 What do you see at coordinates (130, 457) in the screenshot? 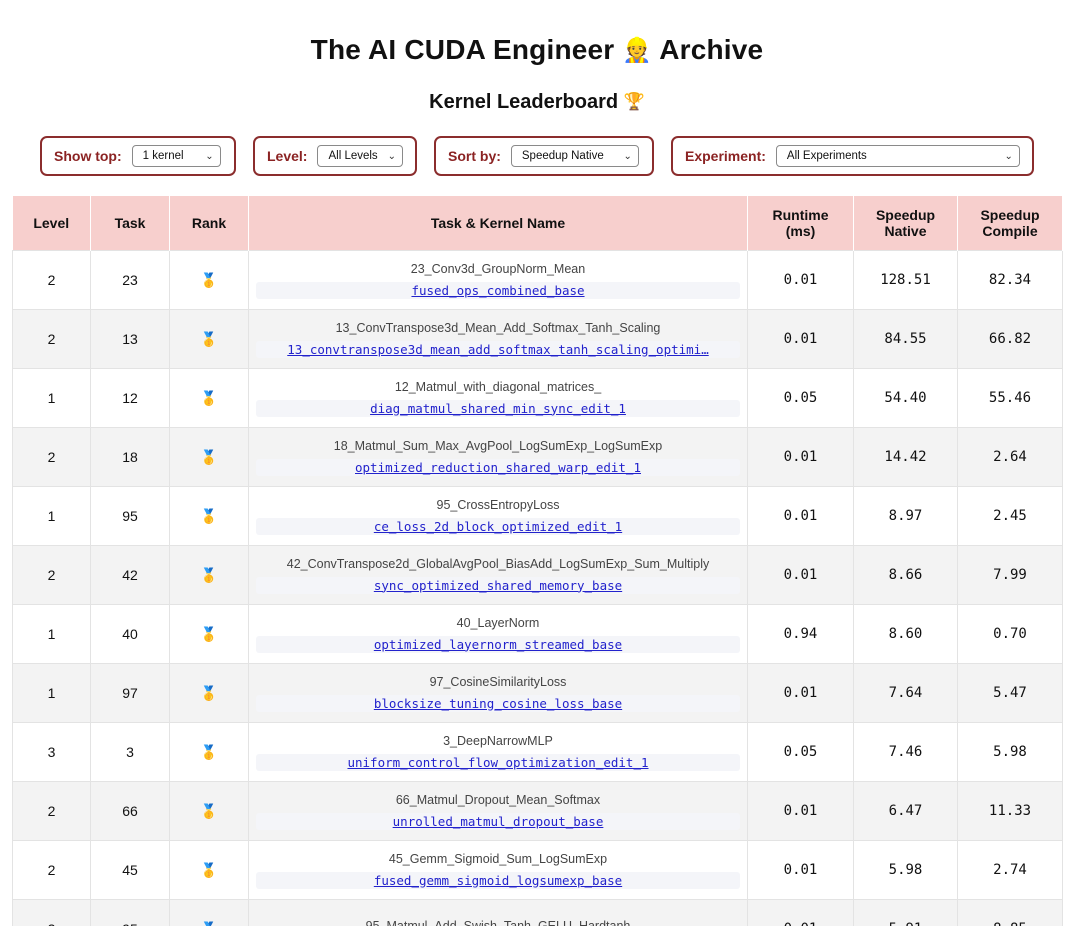
I see `cell-task: 18` at bounding box center [130, 457].